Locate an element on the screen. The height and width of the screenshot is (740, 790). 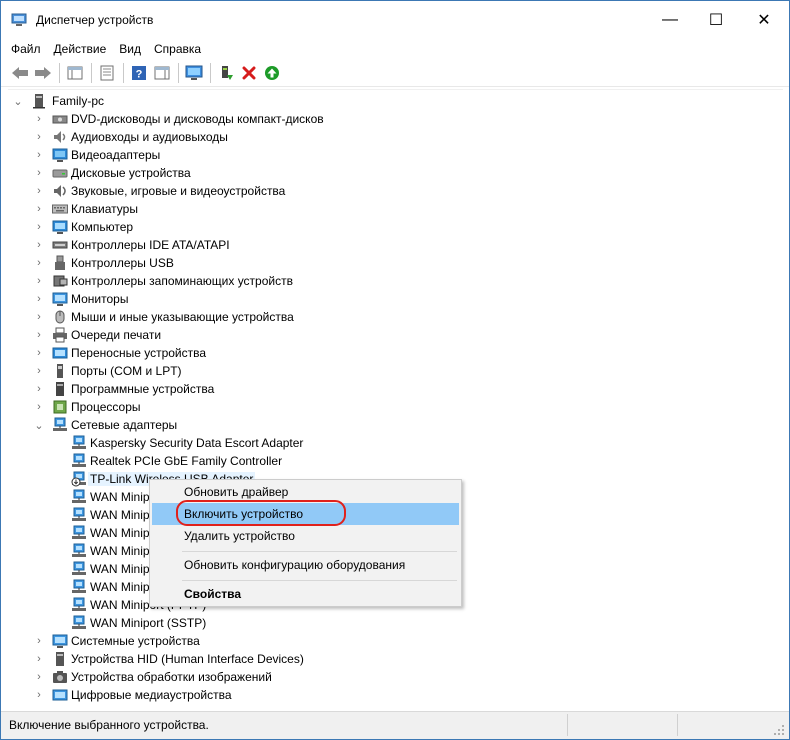
help-icon: ? is located at coordinates (139, 72).